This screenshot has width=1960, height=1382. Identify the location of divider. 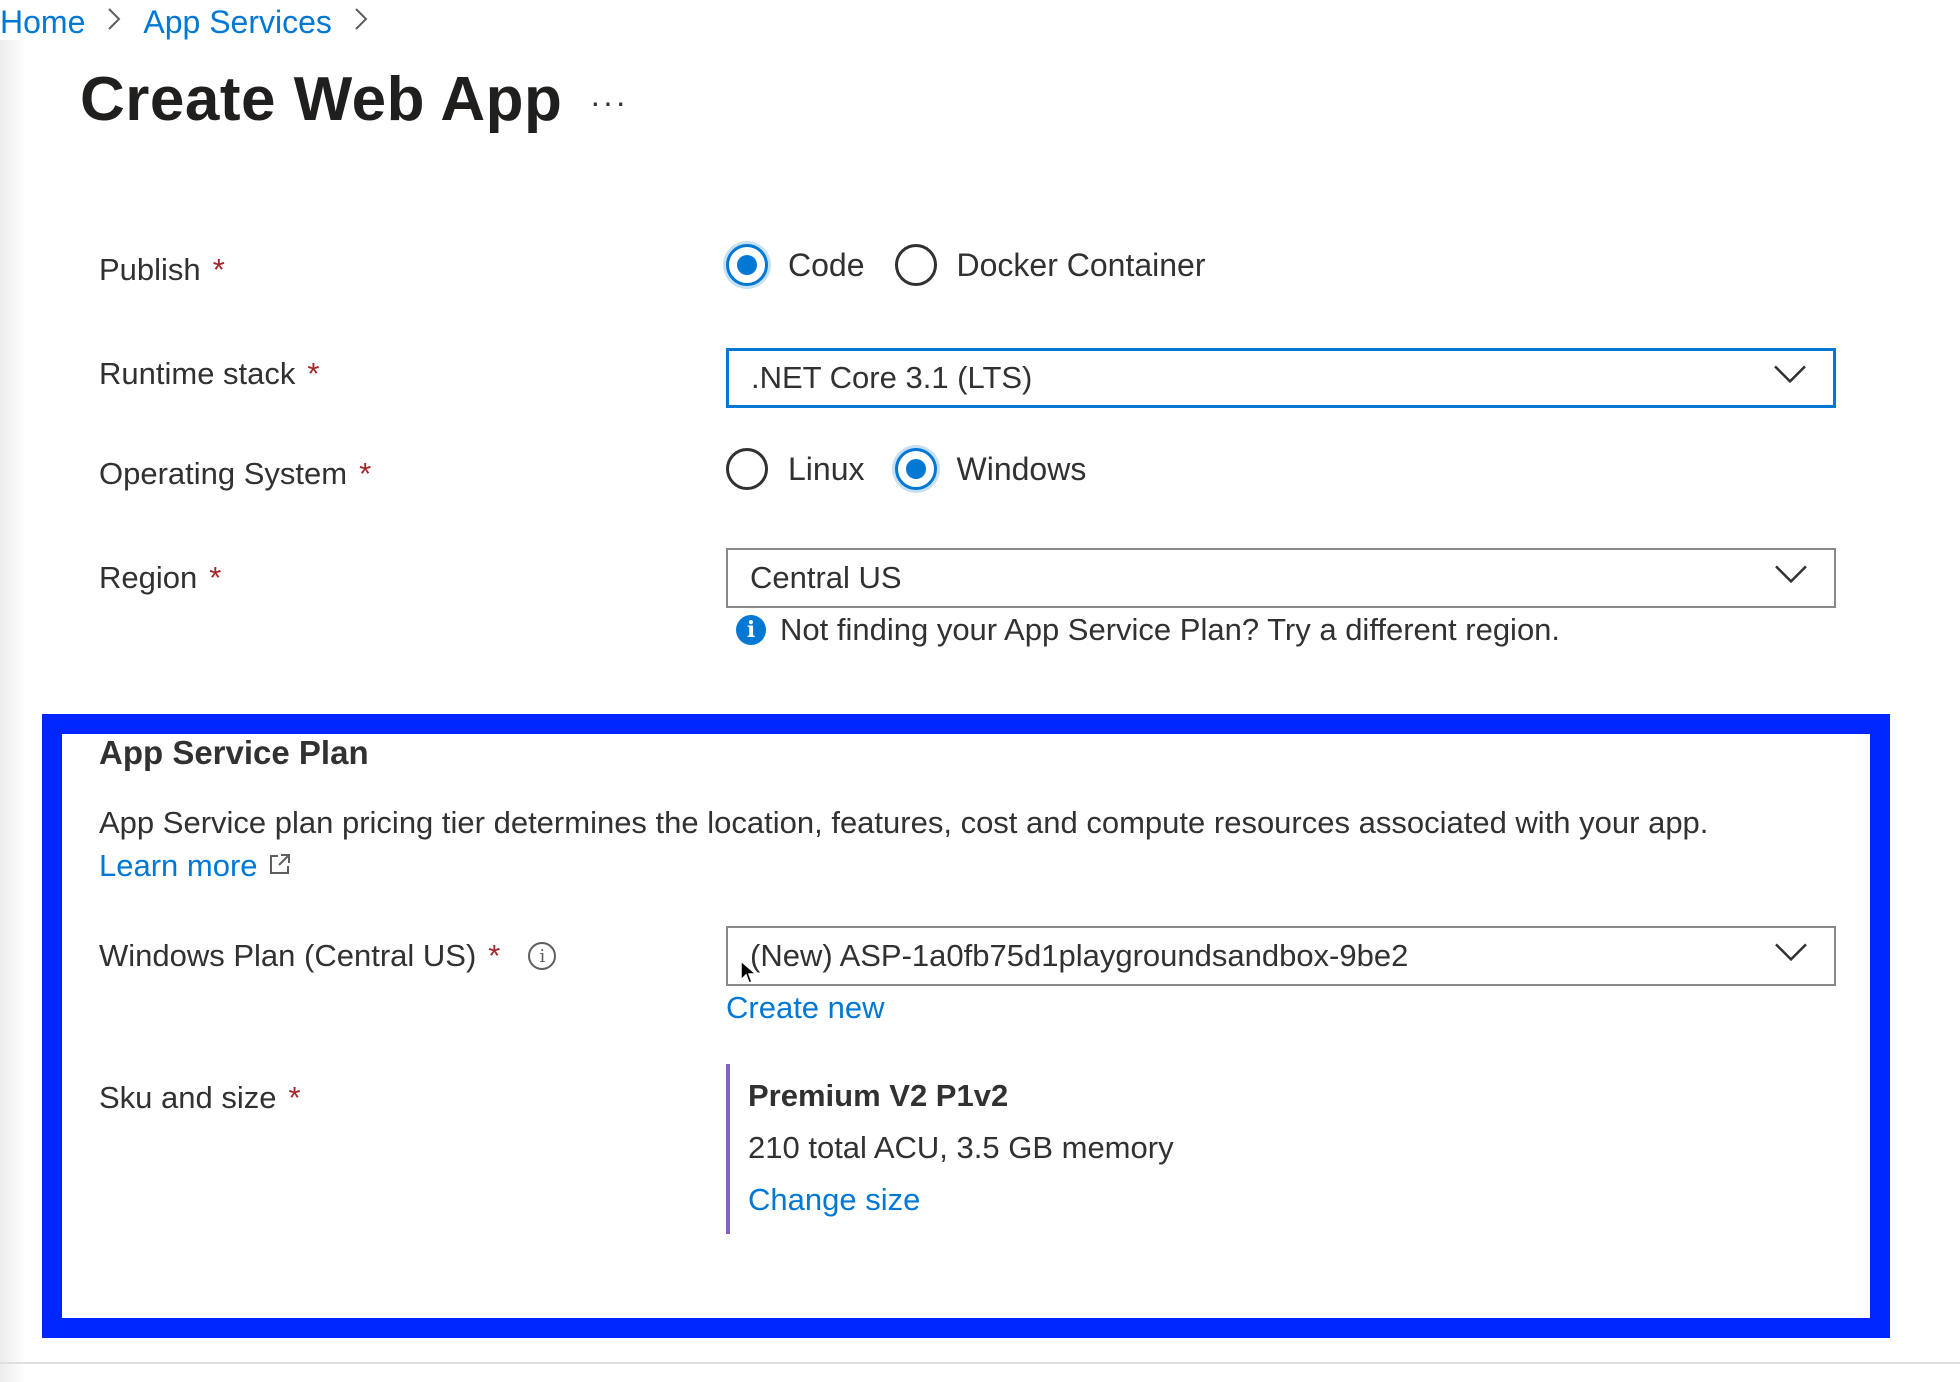
(980, 1363).